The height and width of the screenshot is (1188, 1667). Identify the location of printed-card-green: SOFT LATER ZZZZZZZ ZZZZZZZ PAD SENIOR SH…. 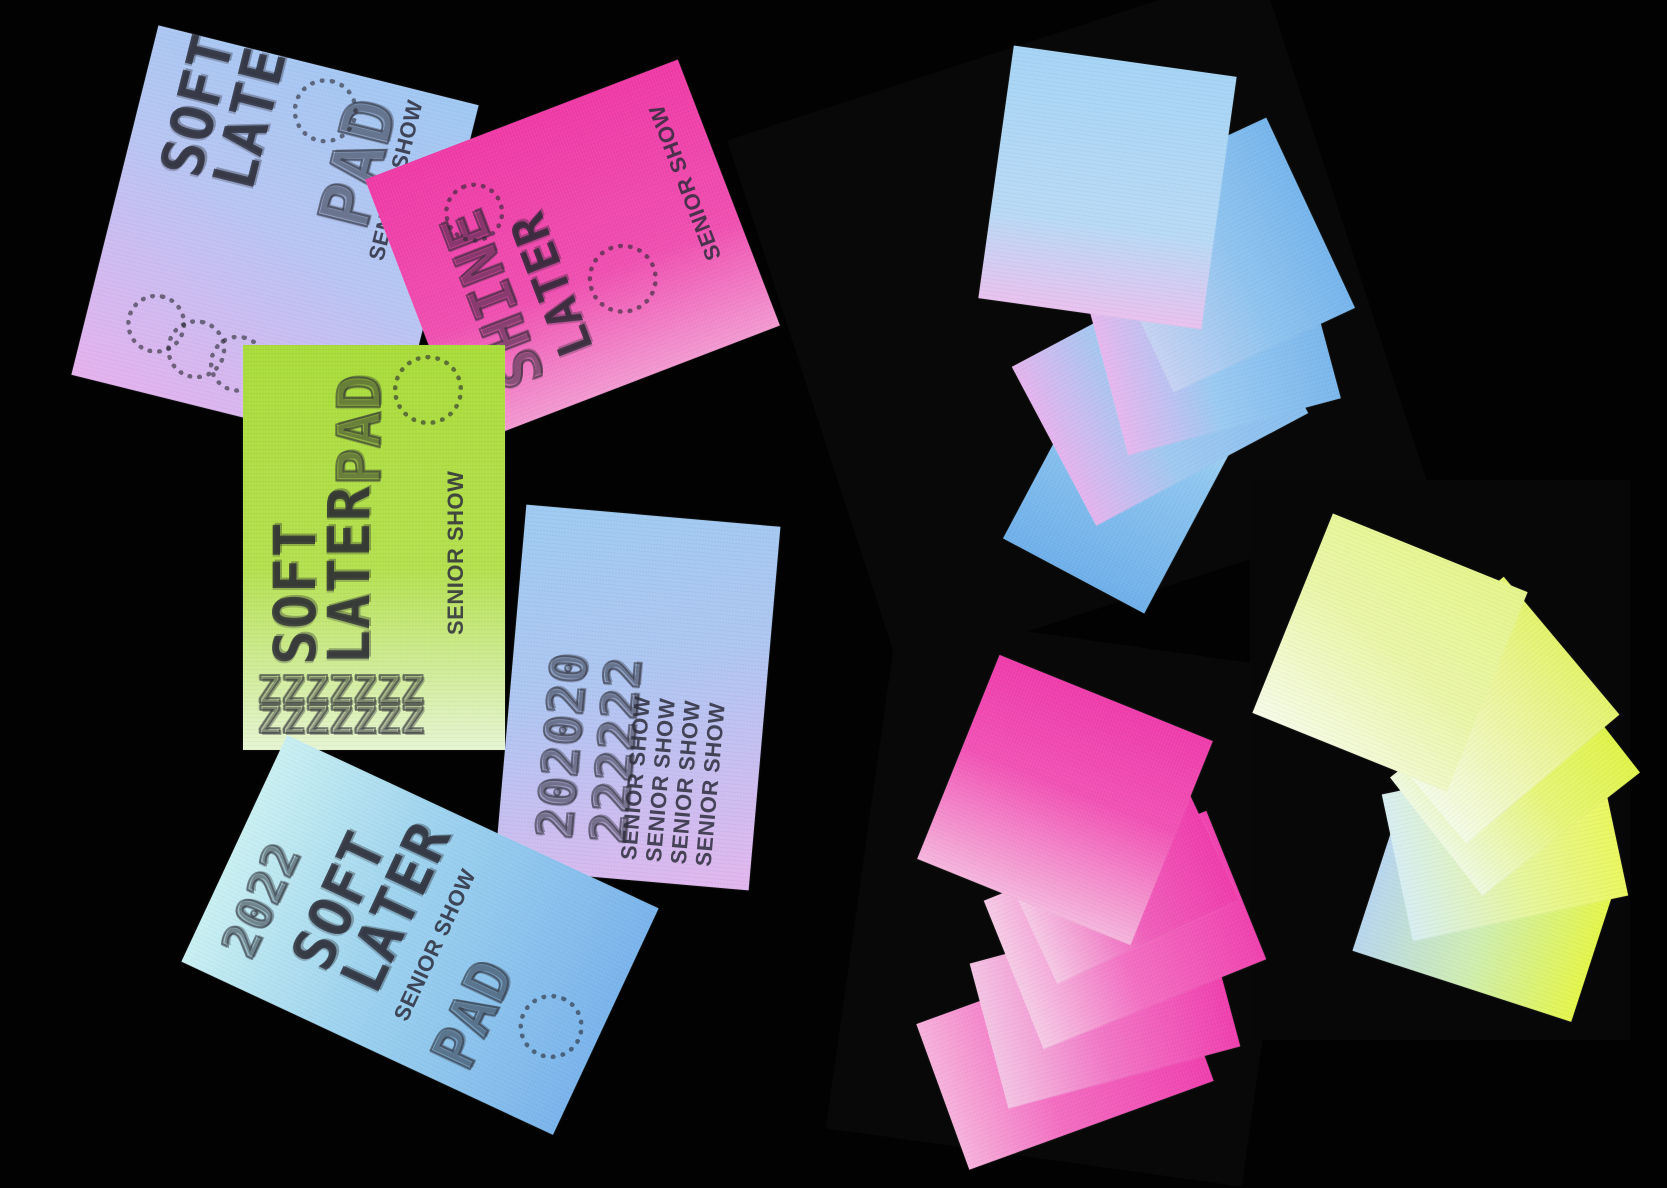
(374, 547).